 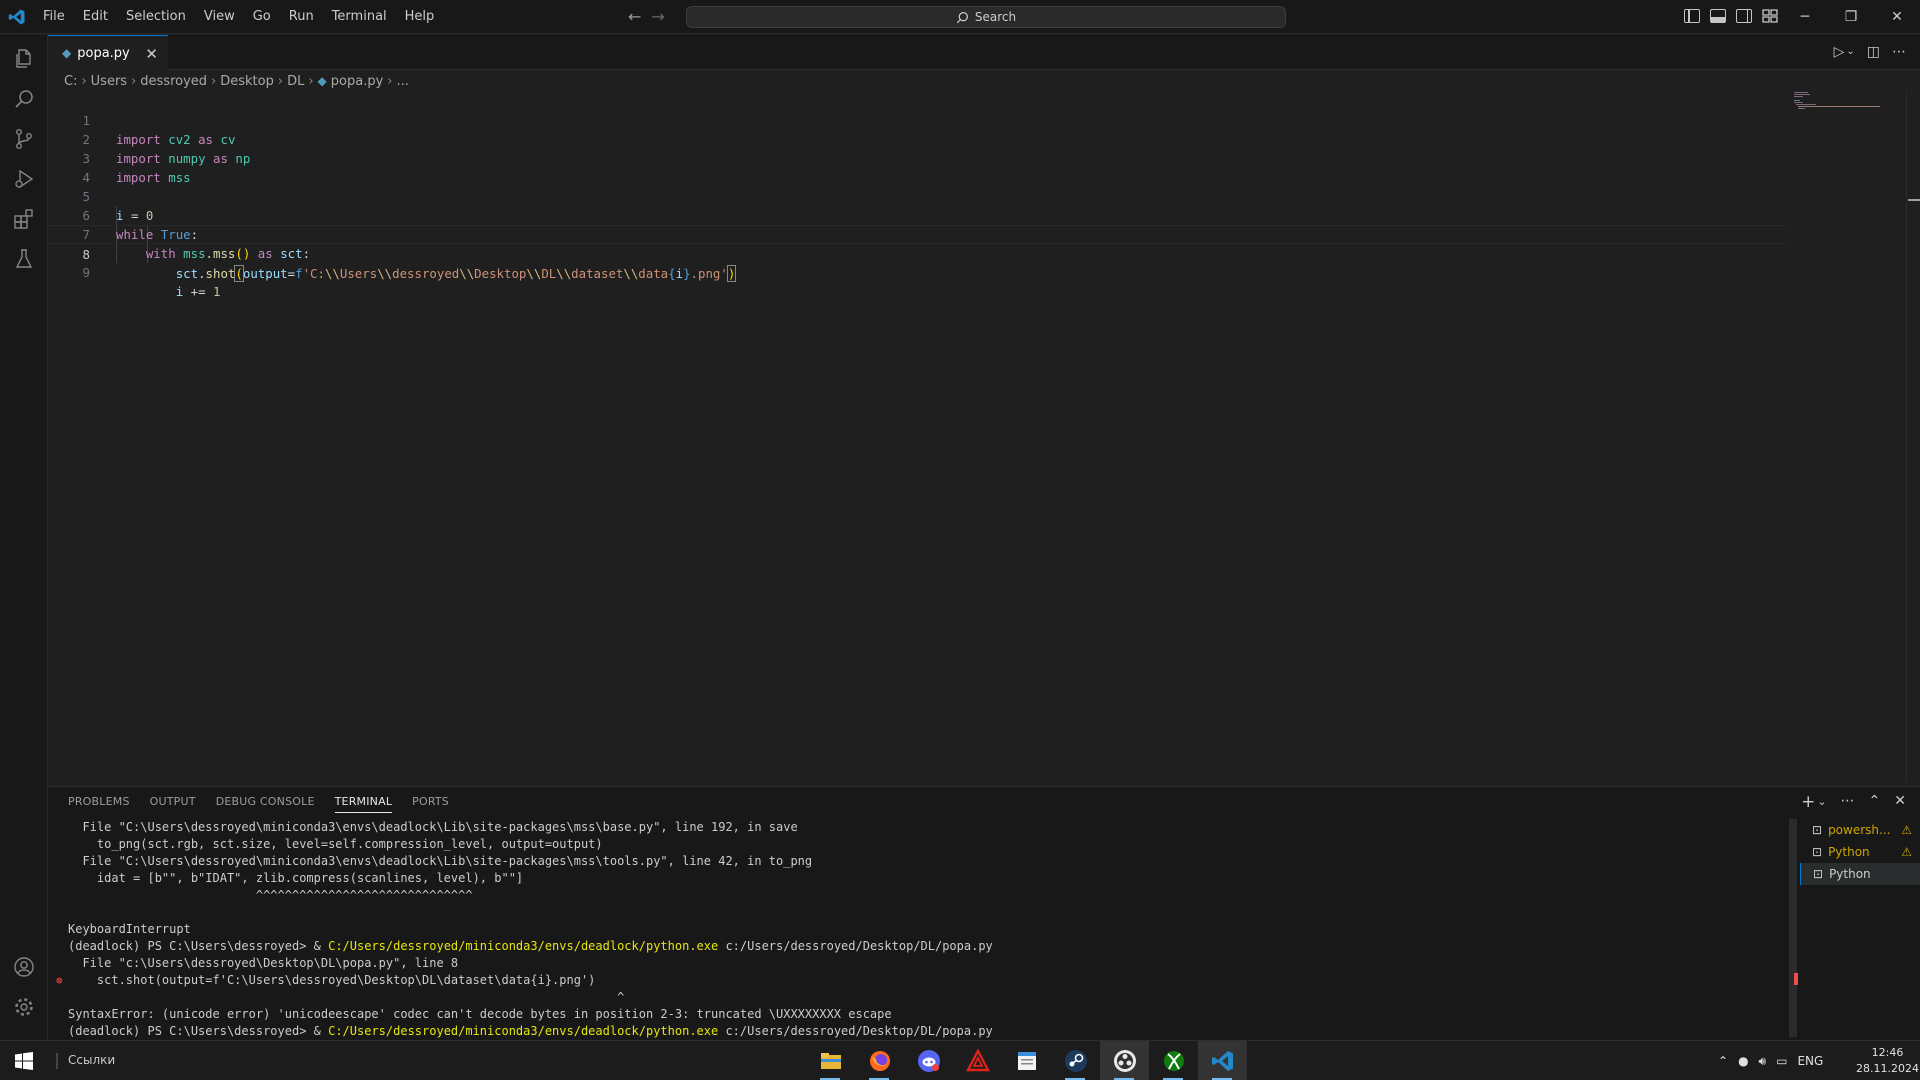 What do you see at coordinates (108, 52) in the screenshot?
I see `tab-popa-py: ◆ popa.py ✕` at bounding box center [108, 52].